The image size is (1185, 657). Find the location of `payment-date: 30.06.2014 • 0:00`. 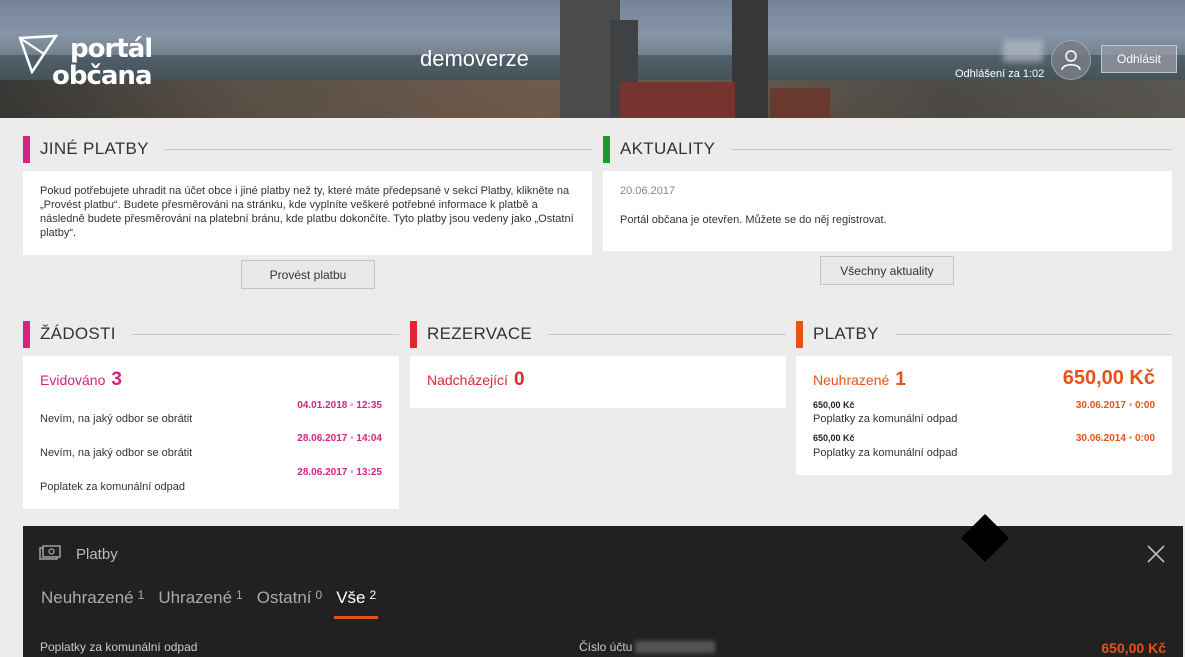

payment-date: 30.06.2014 • 0:00 is located at coordinates (1115, 438).